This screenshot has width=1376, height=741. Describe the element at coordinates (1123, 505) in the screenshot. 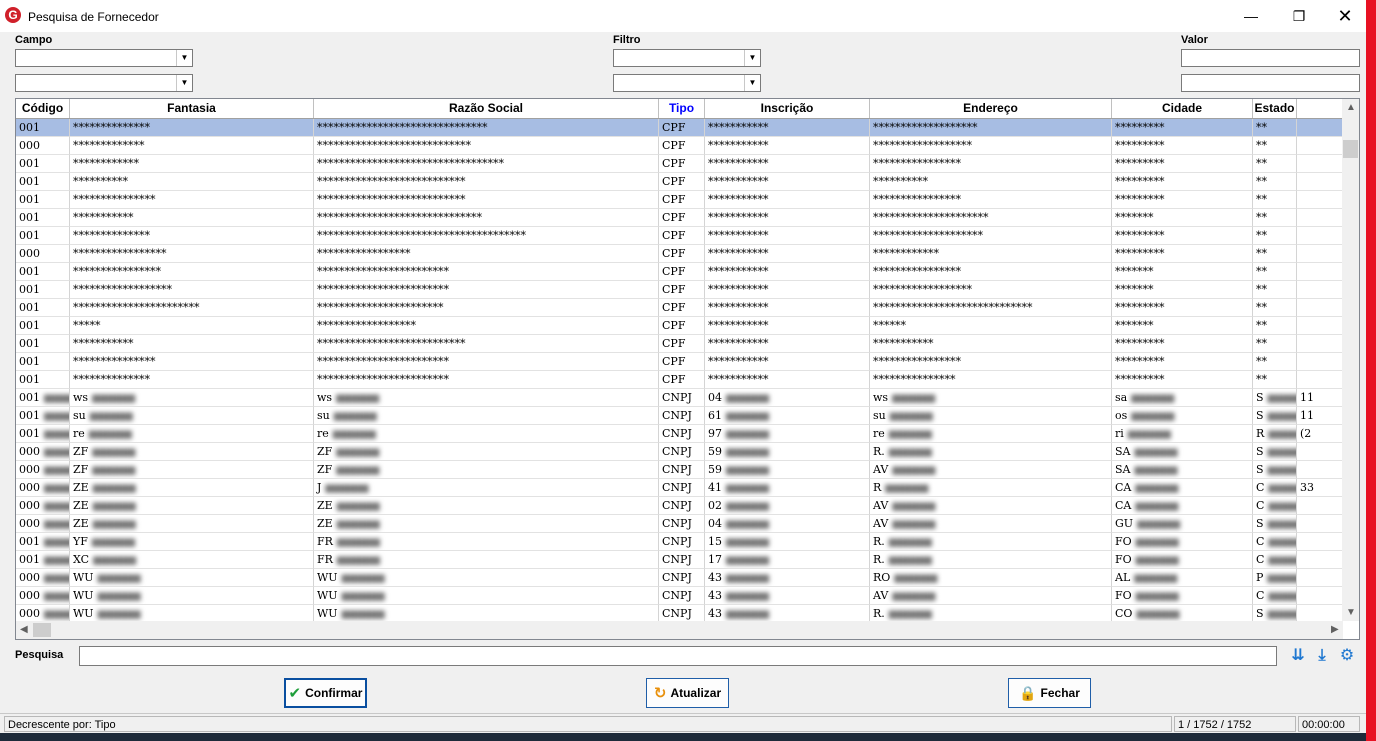

I see `cell-text: CA` at that location.